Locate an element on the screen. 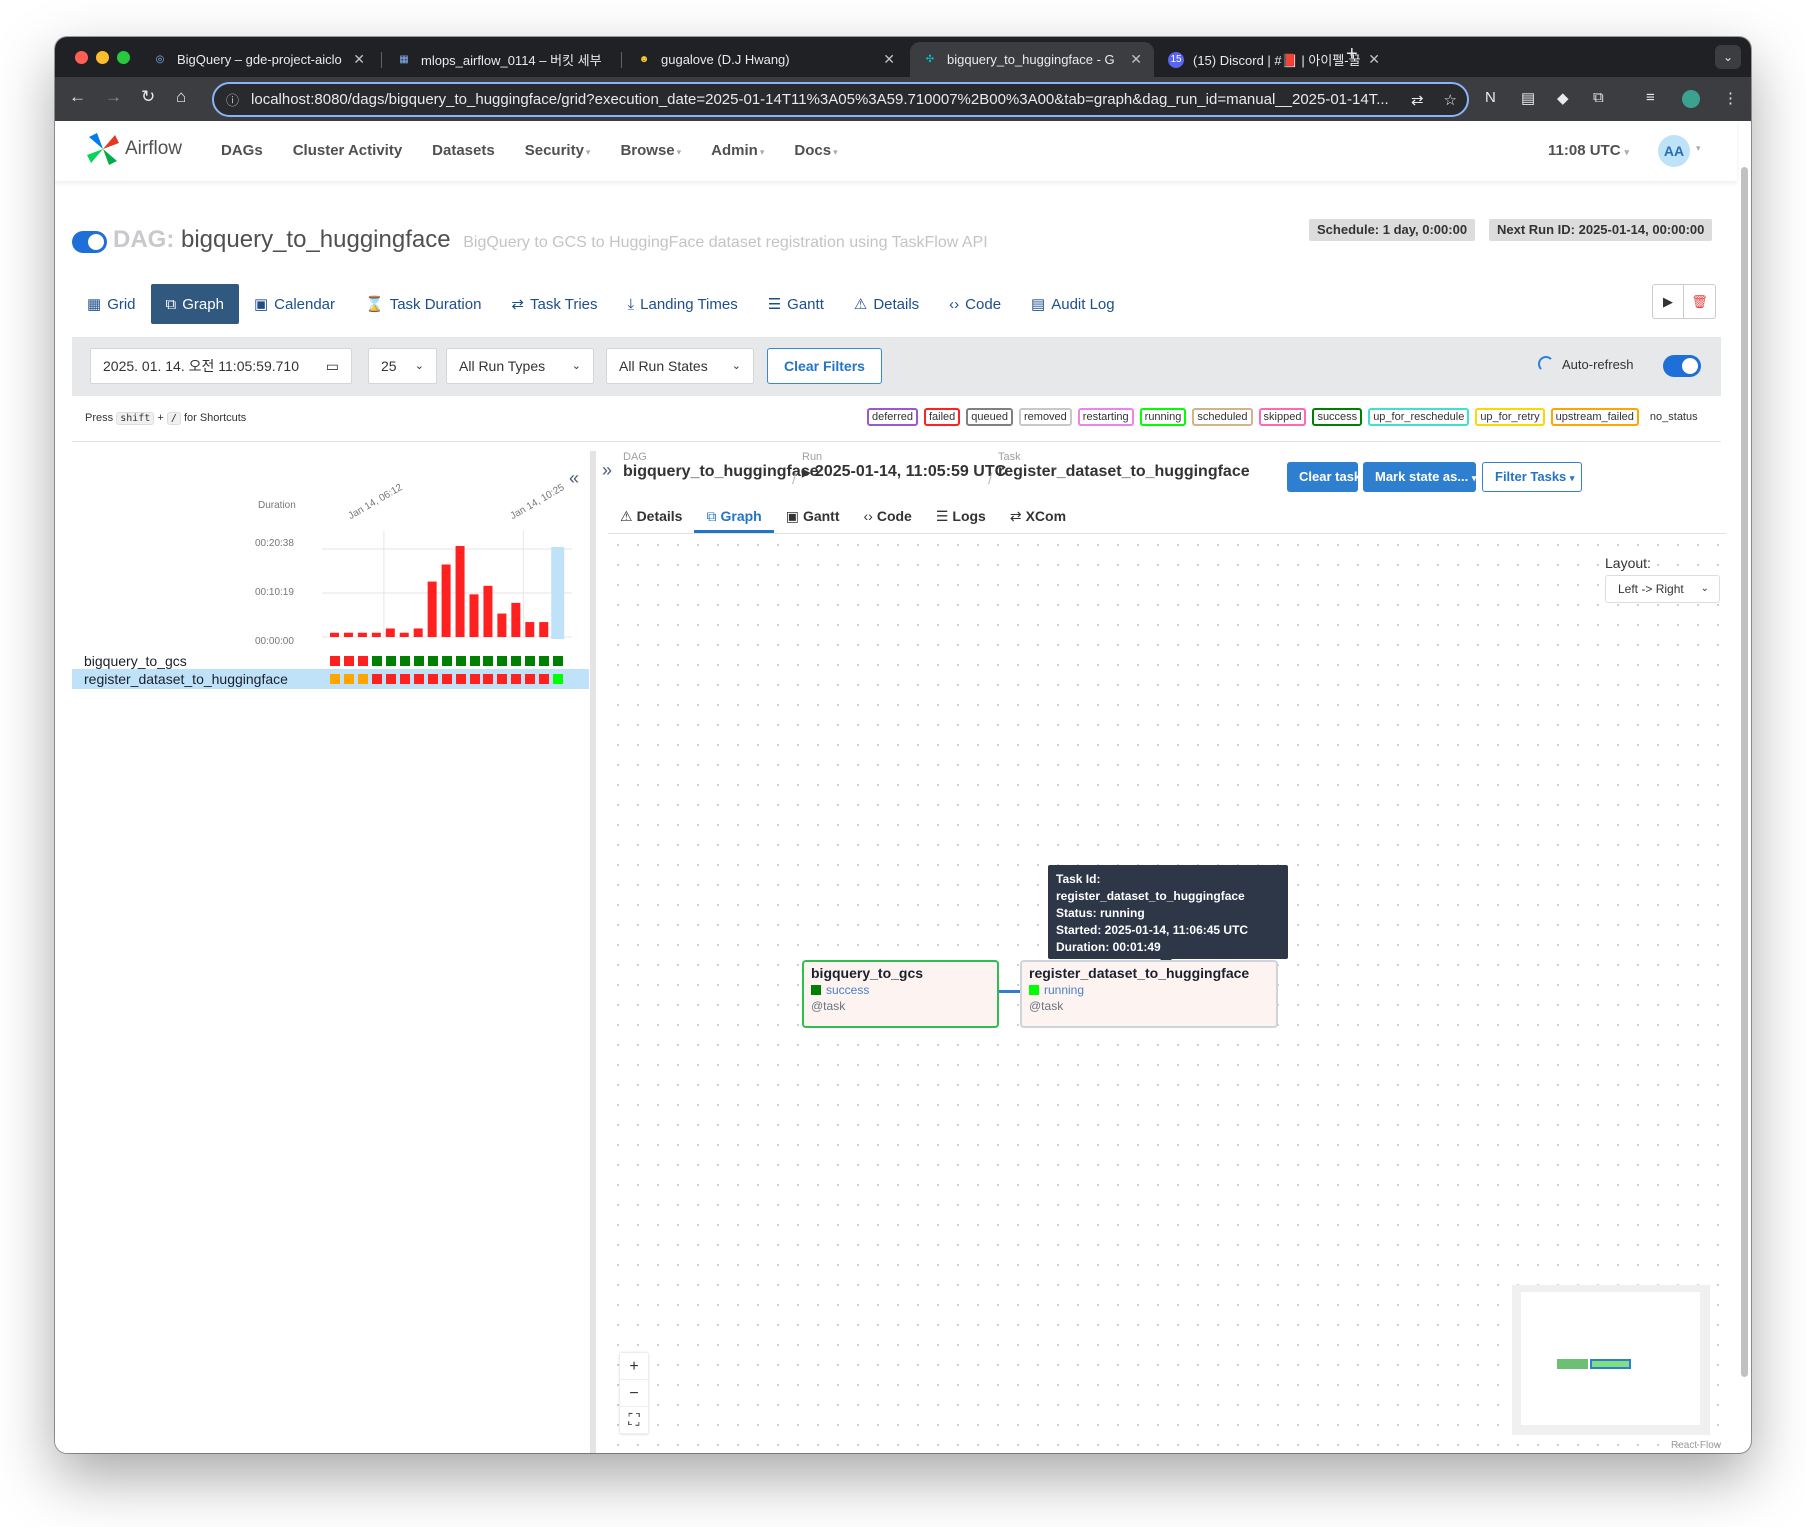  legend-restarting: restarting is located at coordinates (1105, 417).